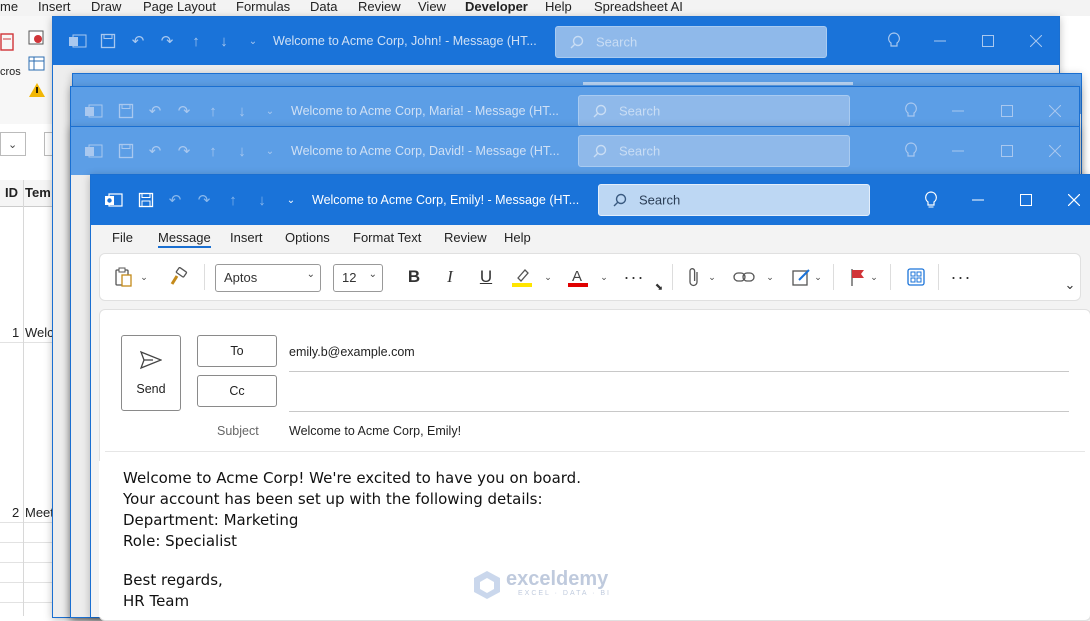  I want to click on excel-menu-view: View, so click(432, 7).